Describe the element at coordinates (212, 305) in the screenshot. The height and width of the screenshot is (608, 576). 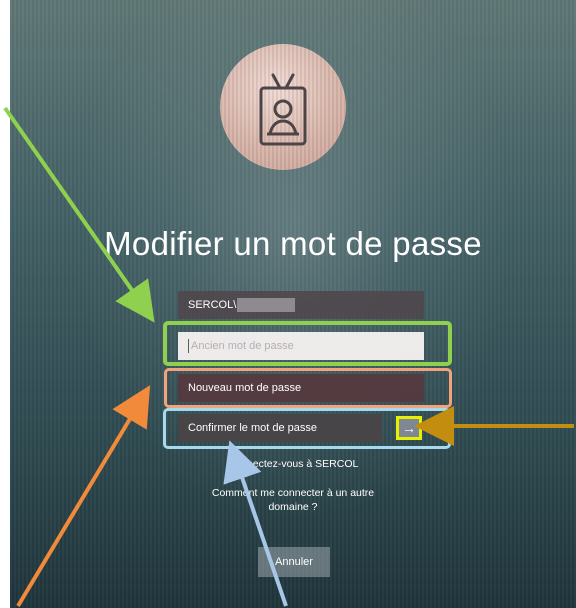
I see `username-prefix: SERCOL\` at that location.